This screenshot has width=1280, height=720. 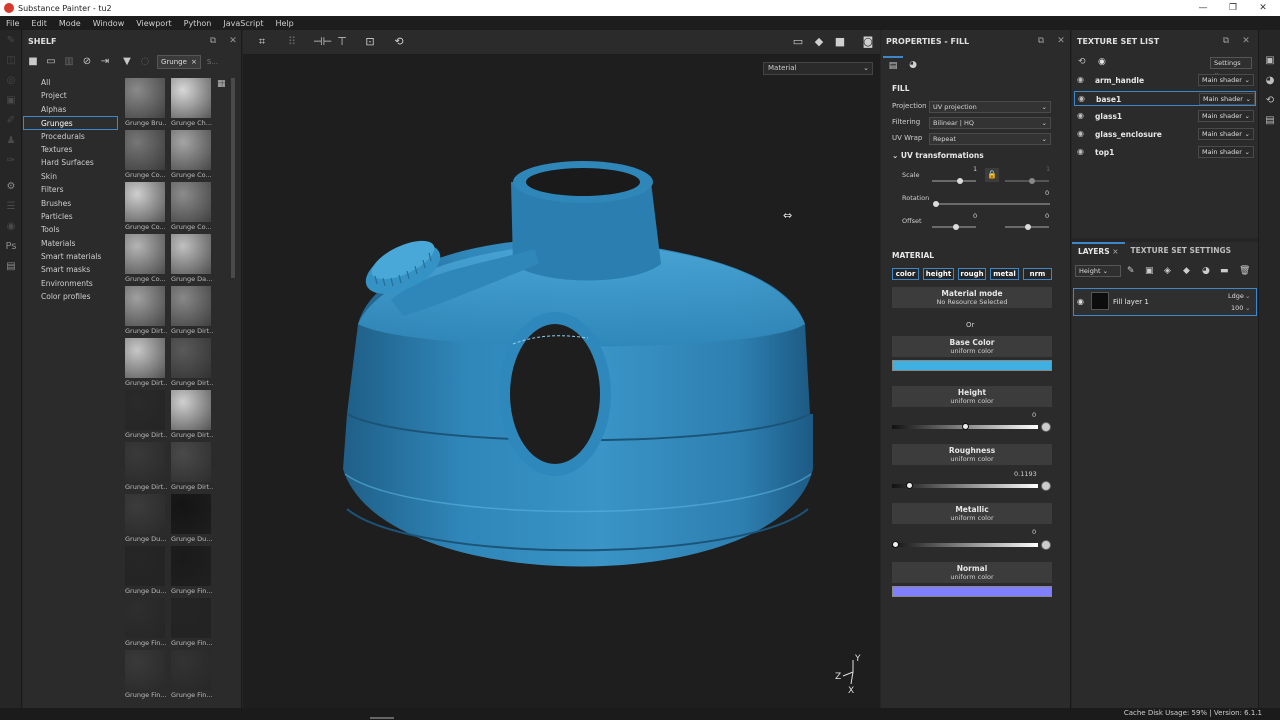 I want to click on metallic-picker-icon, so click(x=1046, y=545).